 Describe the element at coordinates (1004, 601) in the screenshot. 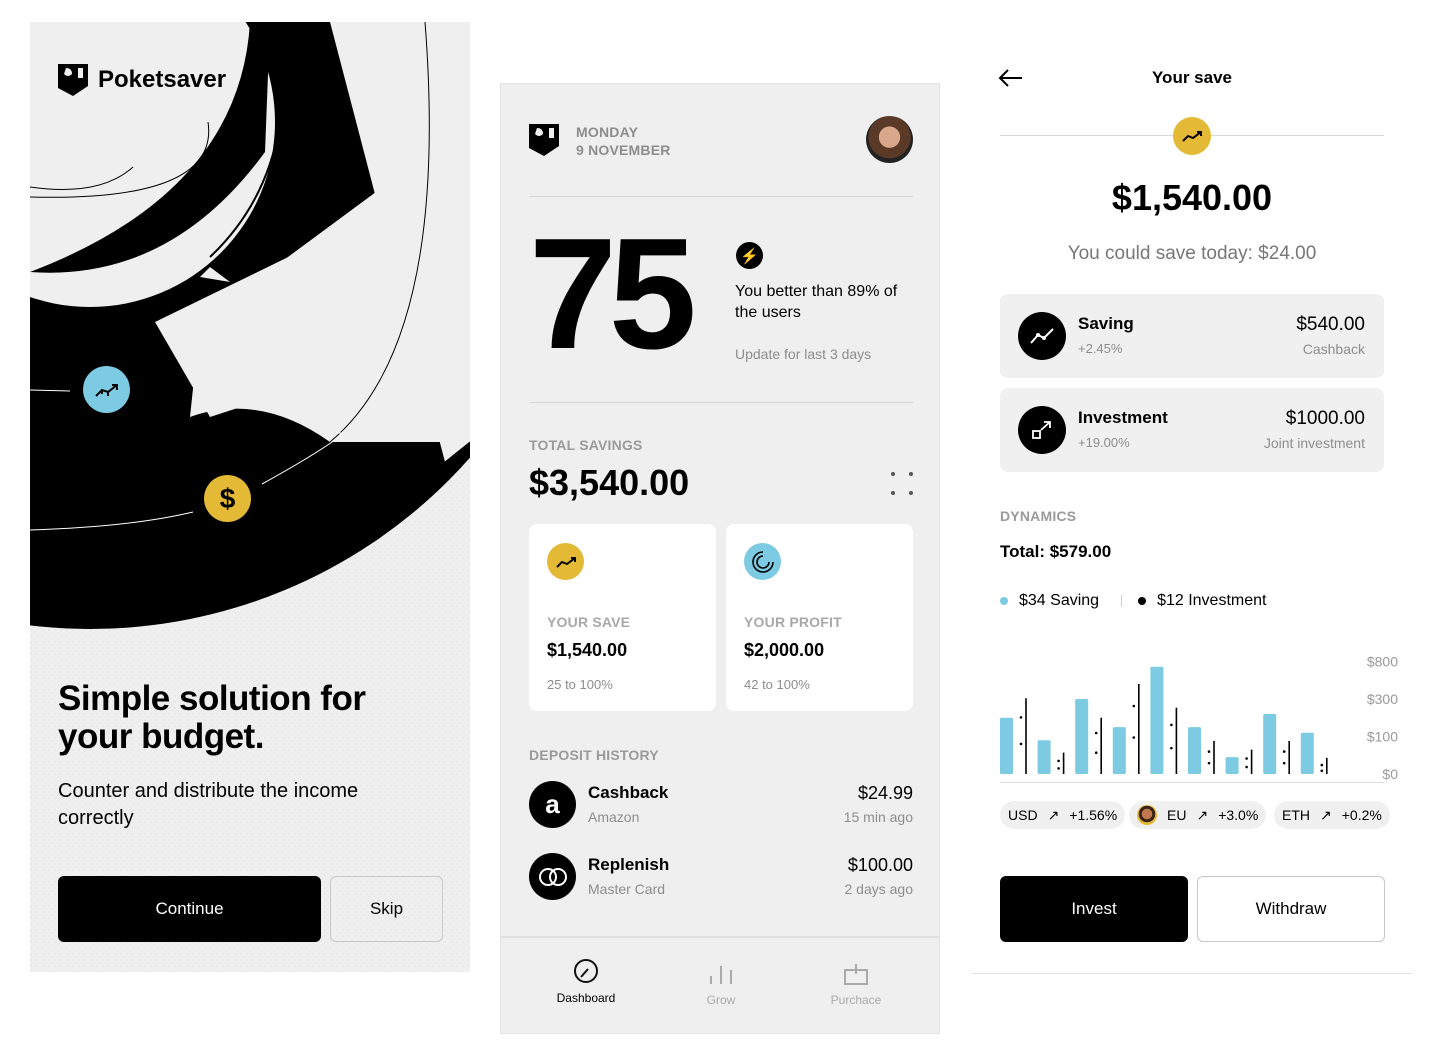

I see `legend-dot-saving` at that location.